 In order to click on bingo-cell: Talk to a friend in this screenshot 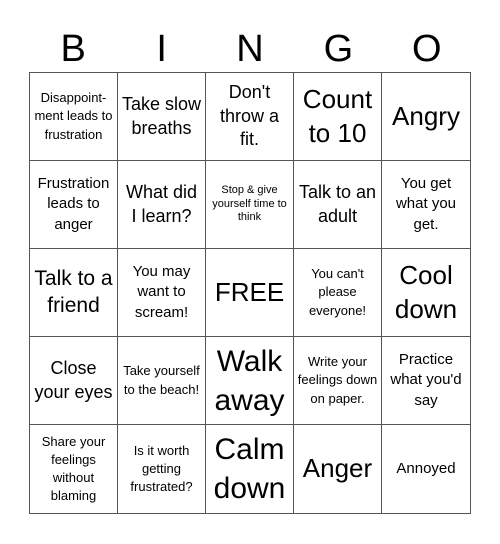, I will do `click(74, 293)`.